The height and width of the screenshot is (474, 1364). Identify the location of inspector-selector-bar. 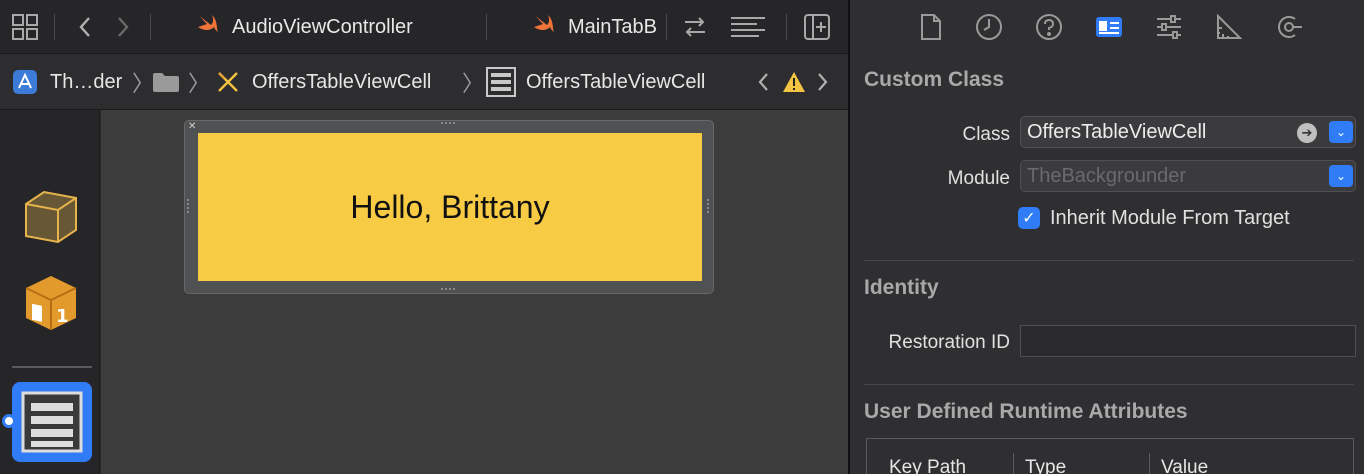
(1107, 27).